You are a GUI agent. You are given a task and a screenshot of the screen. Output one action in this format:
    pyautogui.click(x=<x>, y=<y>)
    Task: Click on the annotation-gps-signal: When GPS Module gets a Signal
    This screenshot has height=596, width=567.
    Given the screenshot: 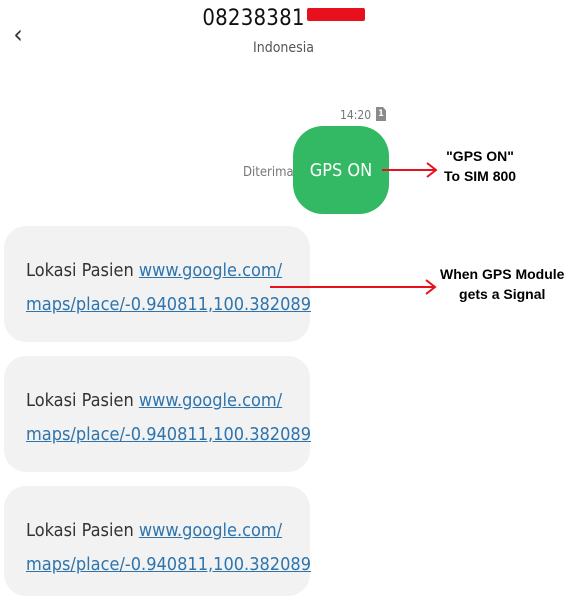 What is the action you would take?
    pyautogui.click(x=502, y=284)
    